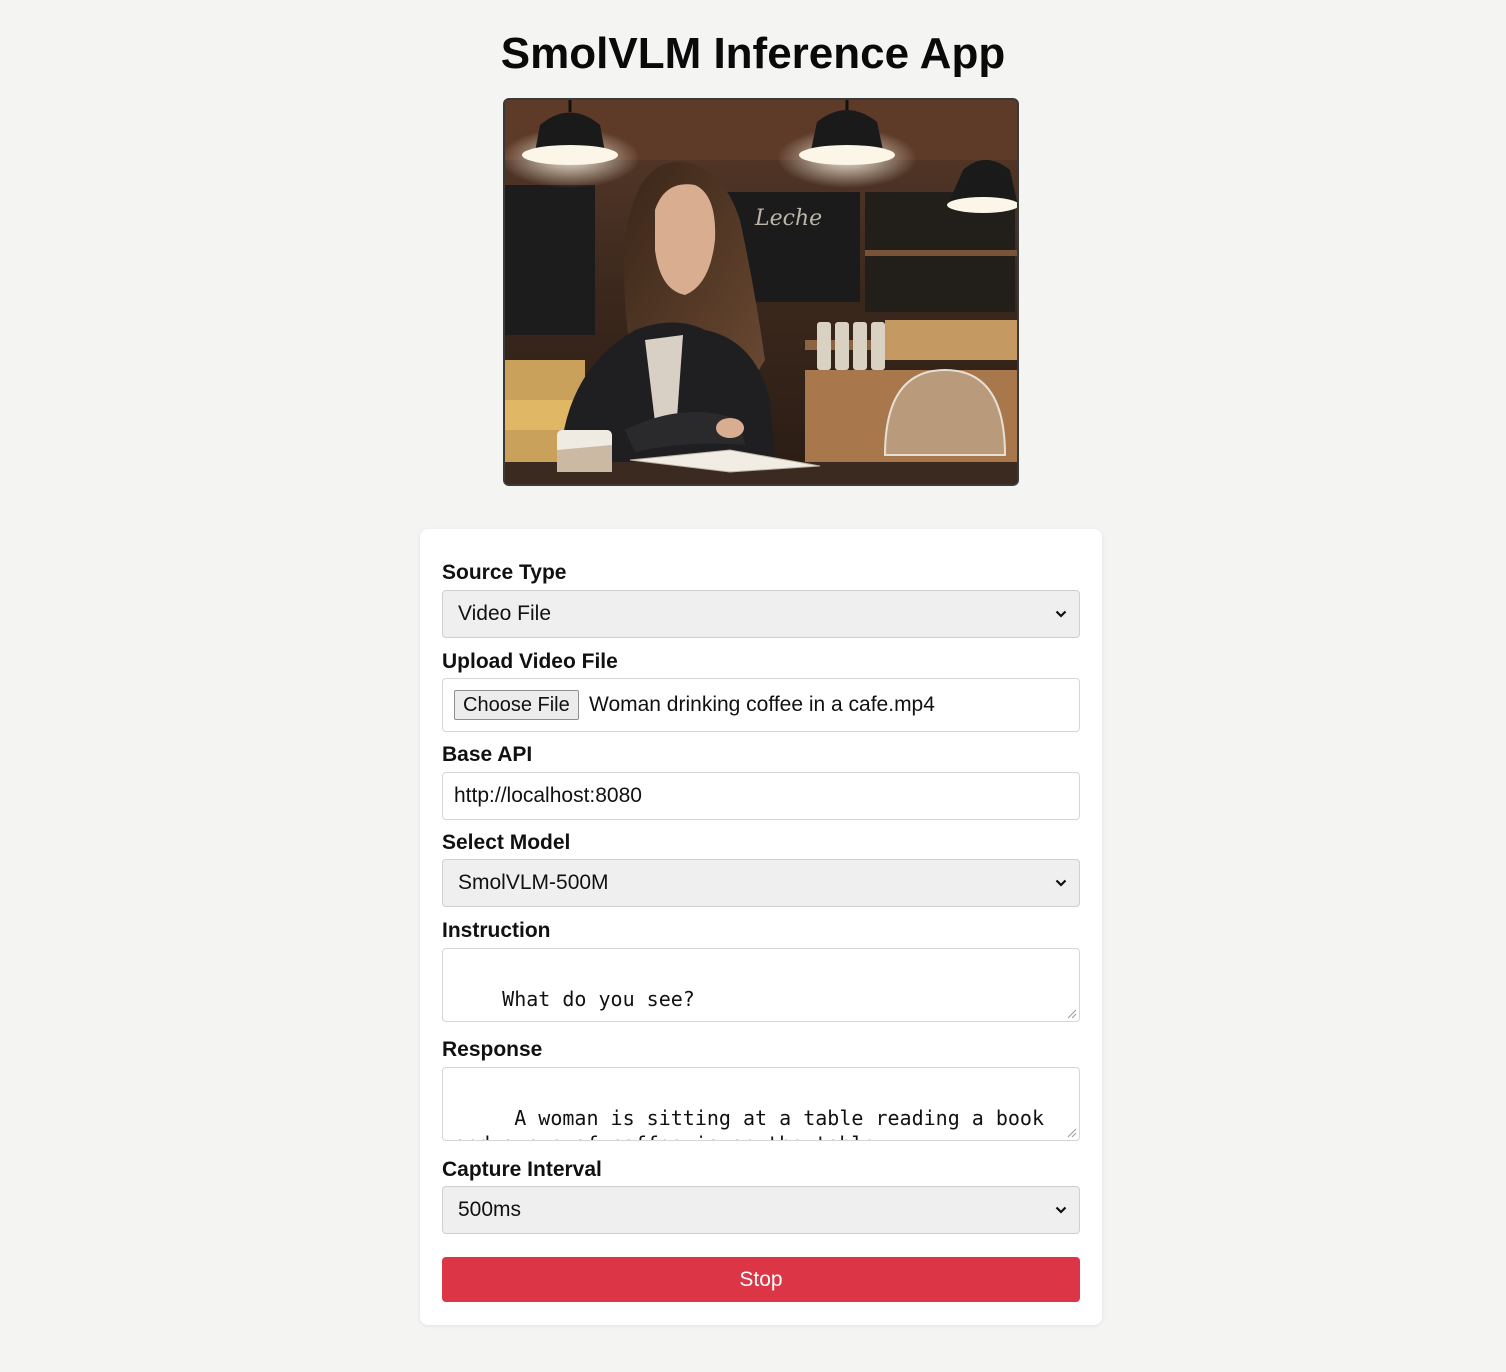  I want to click on page-title: SmolVLM Inference App, so click(753, 53).